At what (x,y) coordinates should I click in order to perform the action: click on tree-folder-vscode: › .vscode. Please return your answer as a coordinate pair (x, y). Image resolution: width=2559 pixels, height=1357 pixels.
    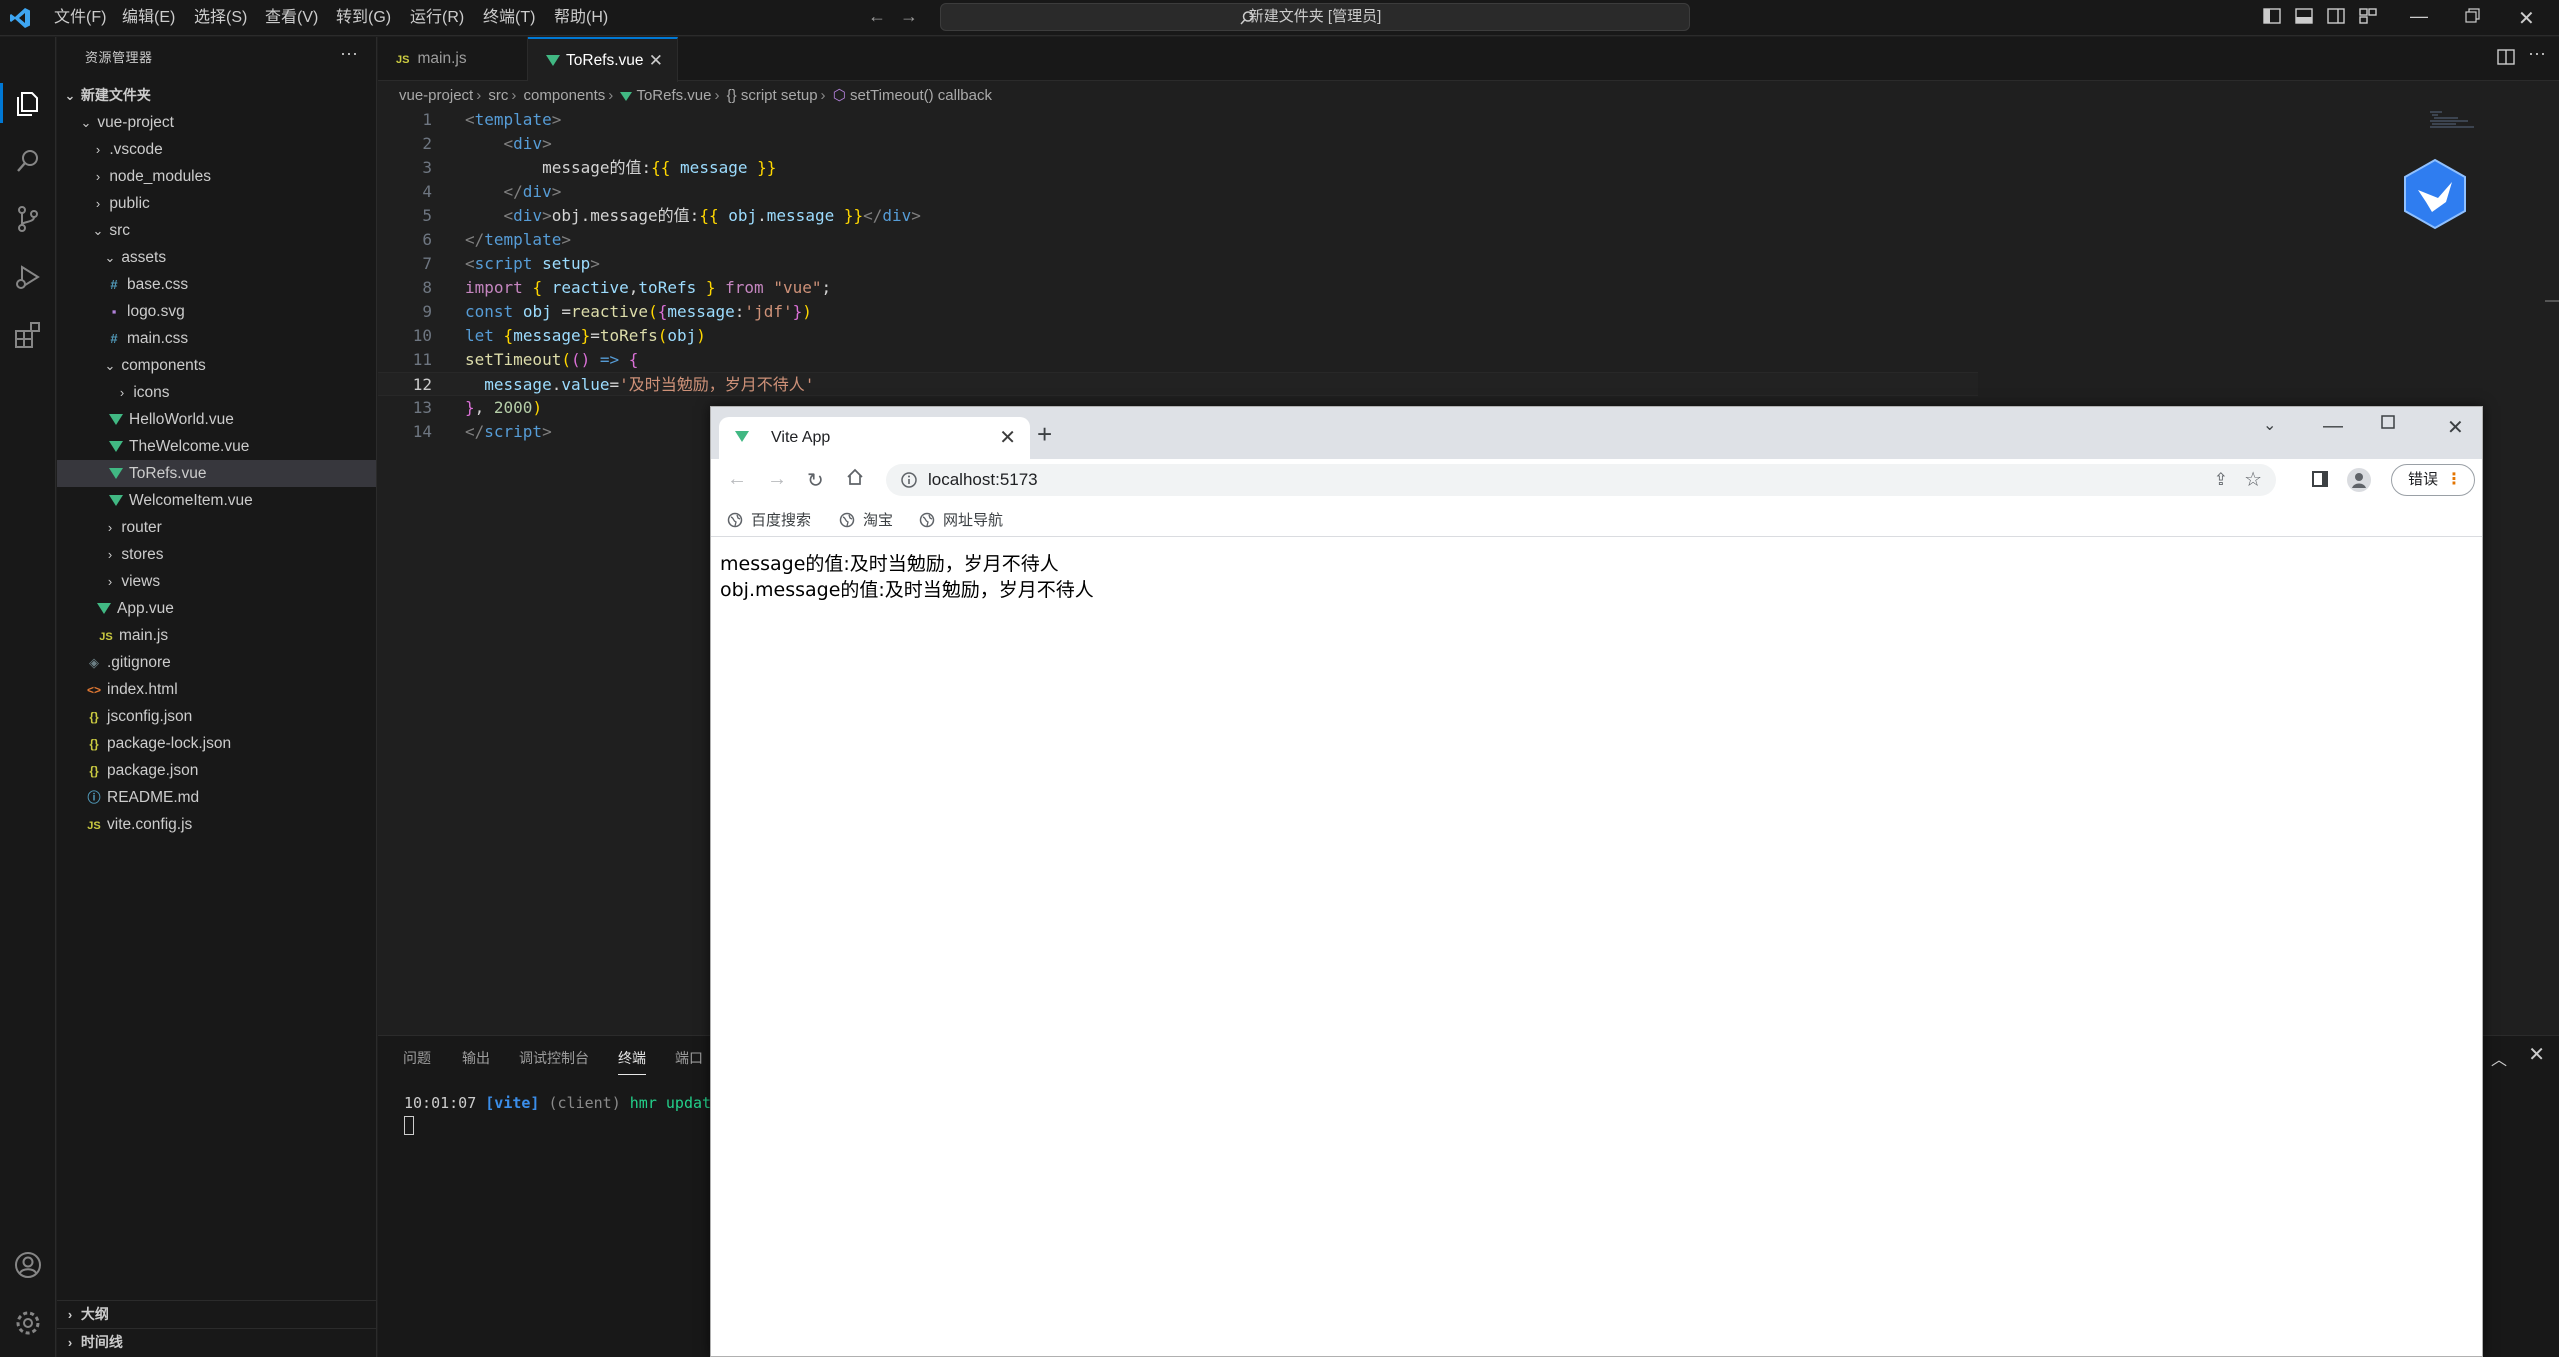
    Looking at the image, I should click on (216, 149).